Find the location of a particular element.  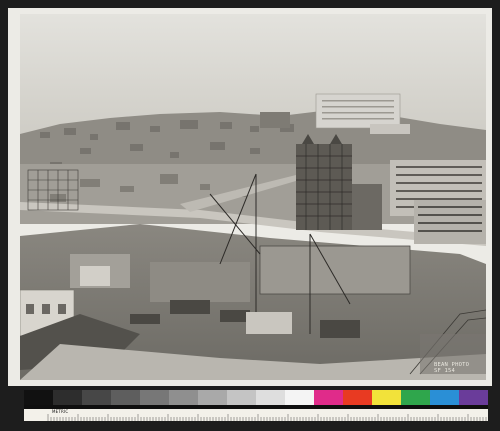

ruler-ticks is located at coordinates (267, 417).